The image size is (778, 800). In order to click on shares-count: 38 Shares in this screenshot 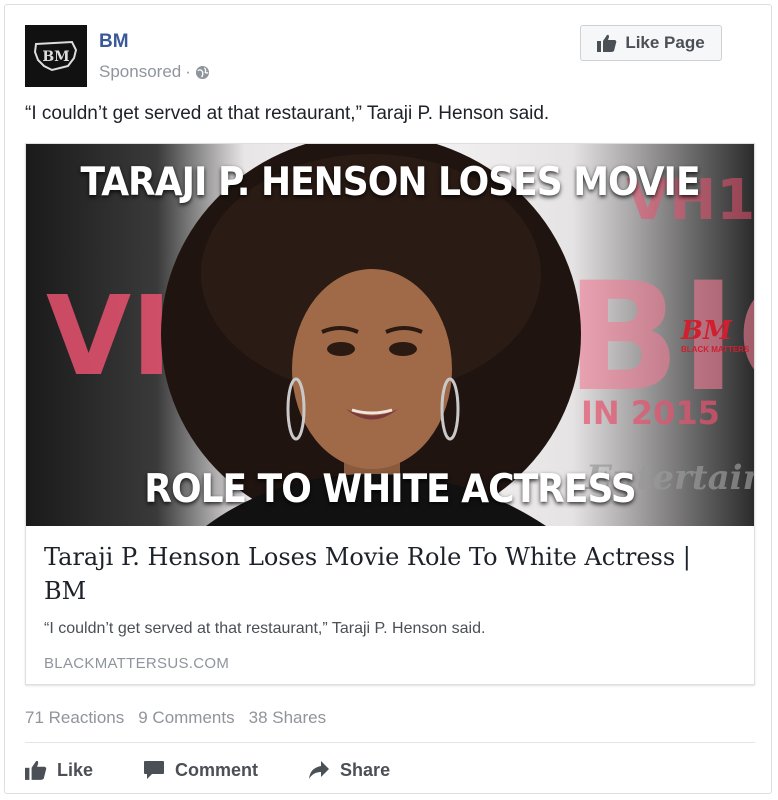, I will do `click(288, 718)`.